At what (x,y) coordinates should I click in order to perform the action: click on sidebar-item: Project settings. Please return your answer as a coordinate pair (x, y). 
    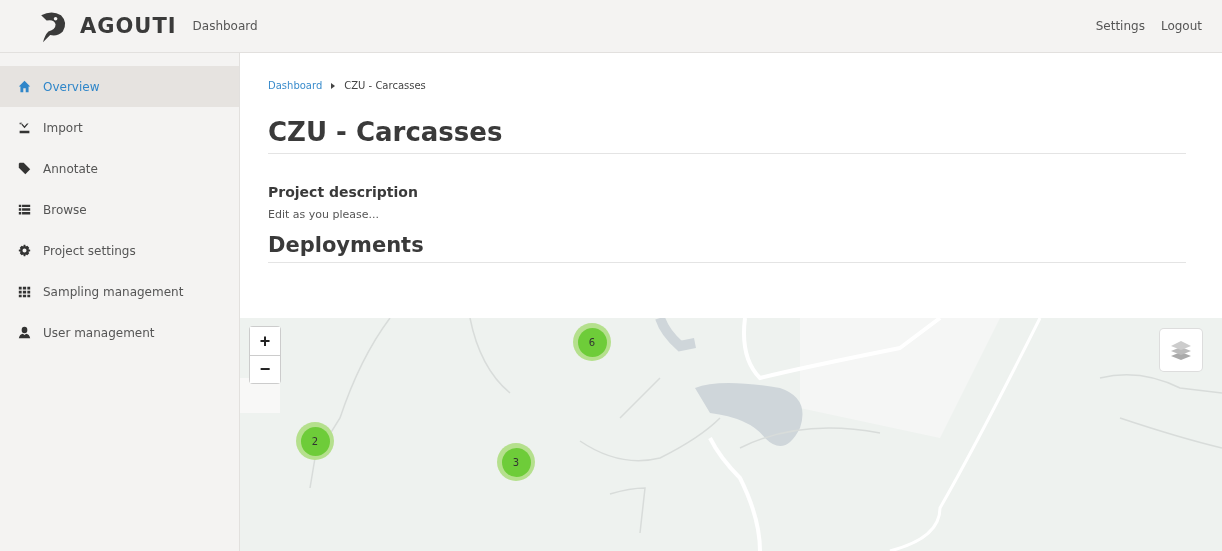
    Looking at the image, I should click on (119, 250).